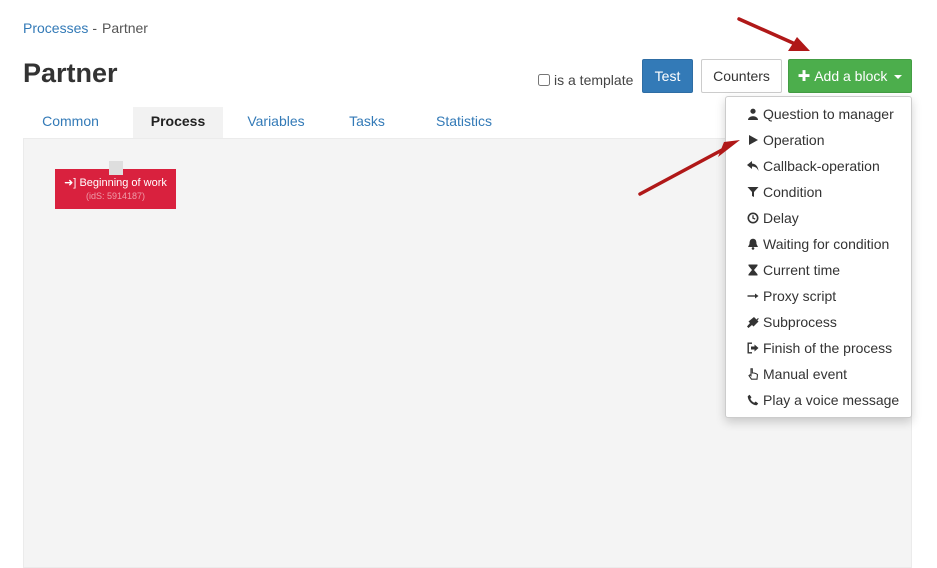 This screenshot has width=937, height=568. Describe the element at coordinates (276, 122) in the screenshot. I see `tab-variables: Variables` at that location.